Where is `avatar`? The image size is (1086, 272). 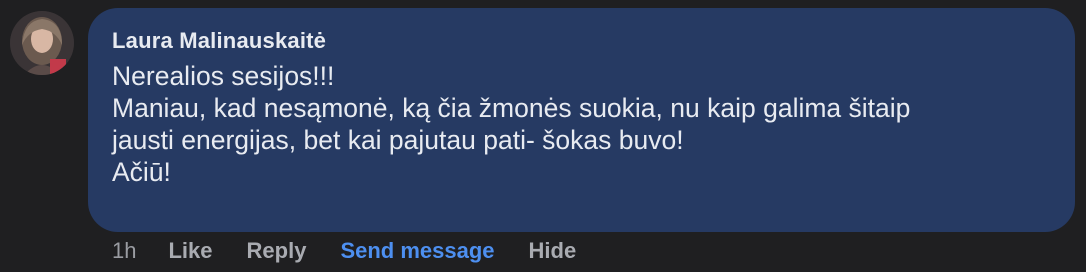 avatar is located at coordinates (42, 43).